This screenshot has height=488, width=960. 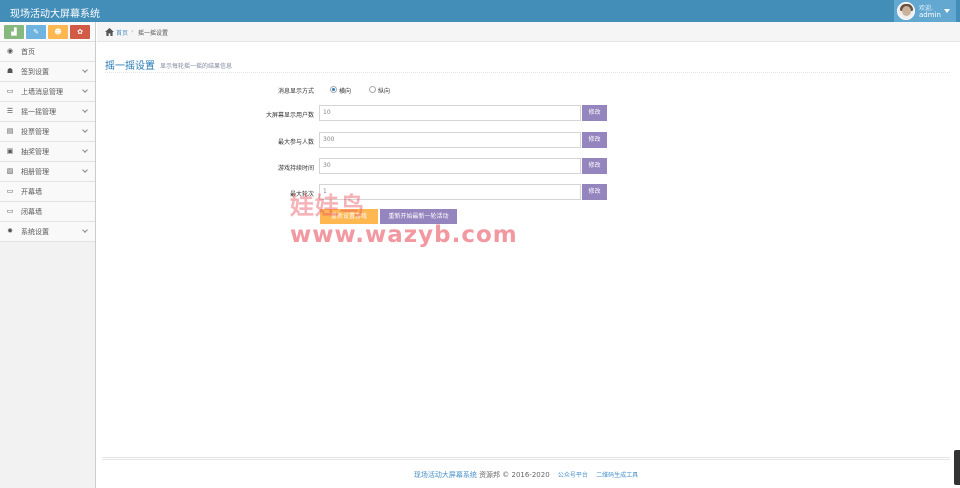 What do you see at coordinates (28, 52) in the screenshot?
I see `sidebar-item-label: 首页` at bounding box center [28, 52].